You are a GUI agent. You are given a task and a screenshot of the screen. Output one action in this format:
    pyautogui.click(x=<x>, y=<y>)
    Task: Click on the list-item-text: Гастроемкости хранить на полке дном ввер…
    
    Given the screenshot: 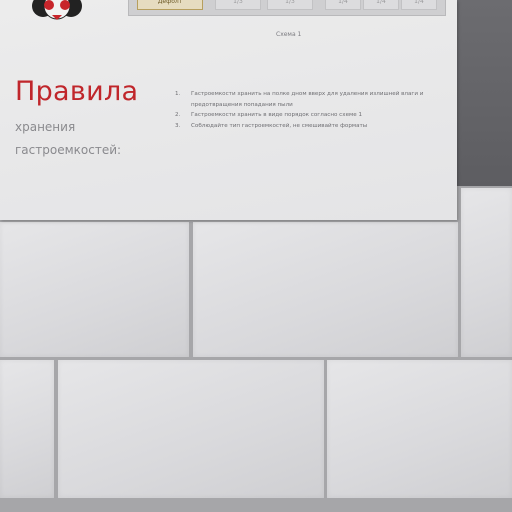 What is the action you would take?
    pyautogui.click(x=307, y=99)
    